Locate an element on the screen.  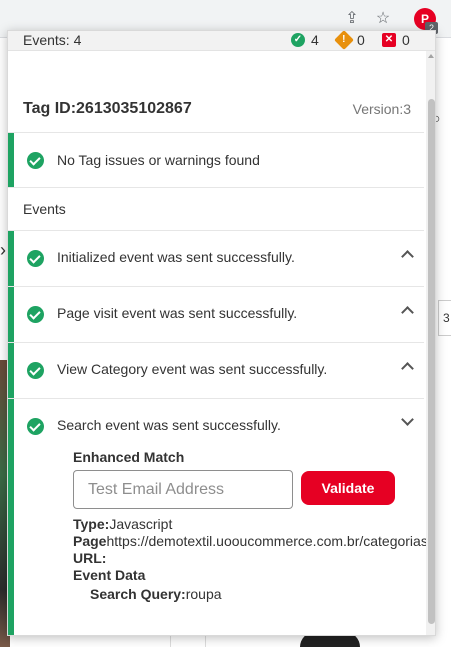
detail-type: Type:Javascript is located at coordinates (122, 524).